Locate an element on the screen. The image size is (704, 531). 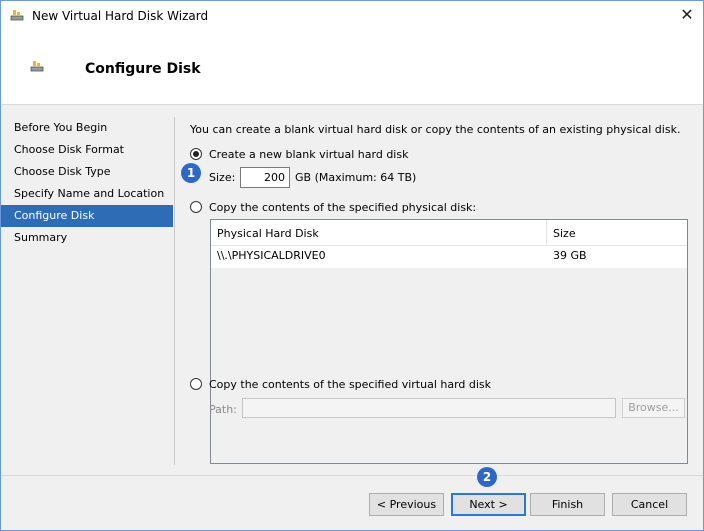
footer-divider is located at coordinates (352, 475).